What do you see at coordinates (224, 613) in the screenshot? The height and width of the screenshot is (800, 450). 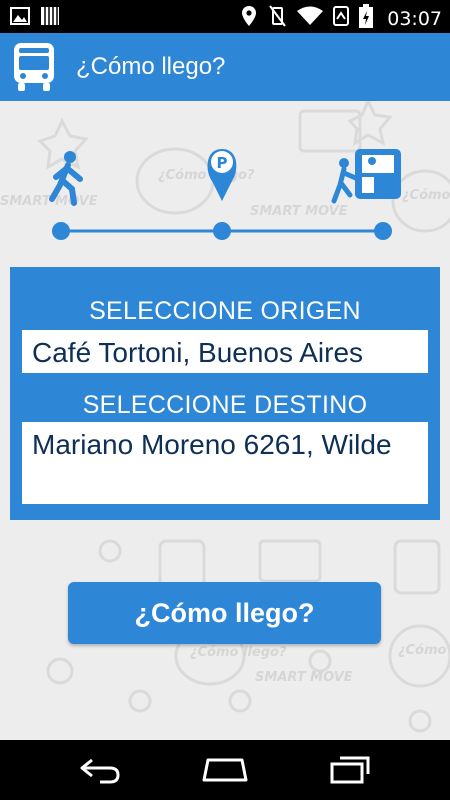 I see `como-llego-button: ¿Cómo llego?` at bounding box center [224, 613].